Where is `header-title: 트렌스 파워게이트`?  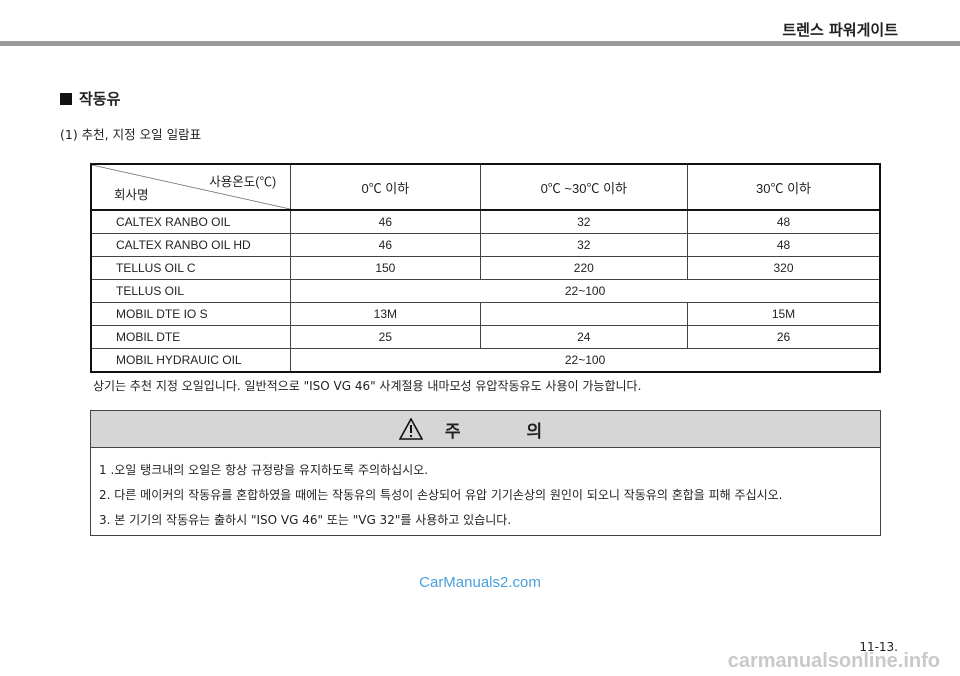 header-title: 트렌스 파워게이트 is located at coordinates (840, 30).